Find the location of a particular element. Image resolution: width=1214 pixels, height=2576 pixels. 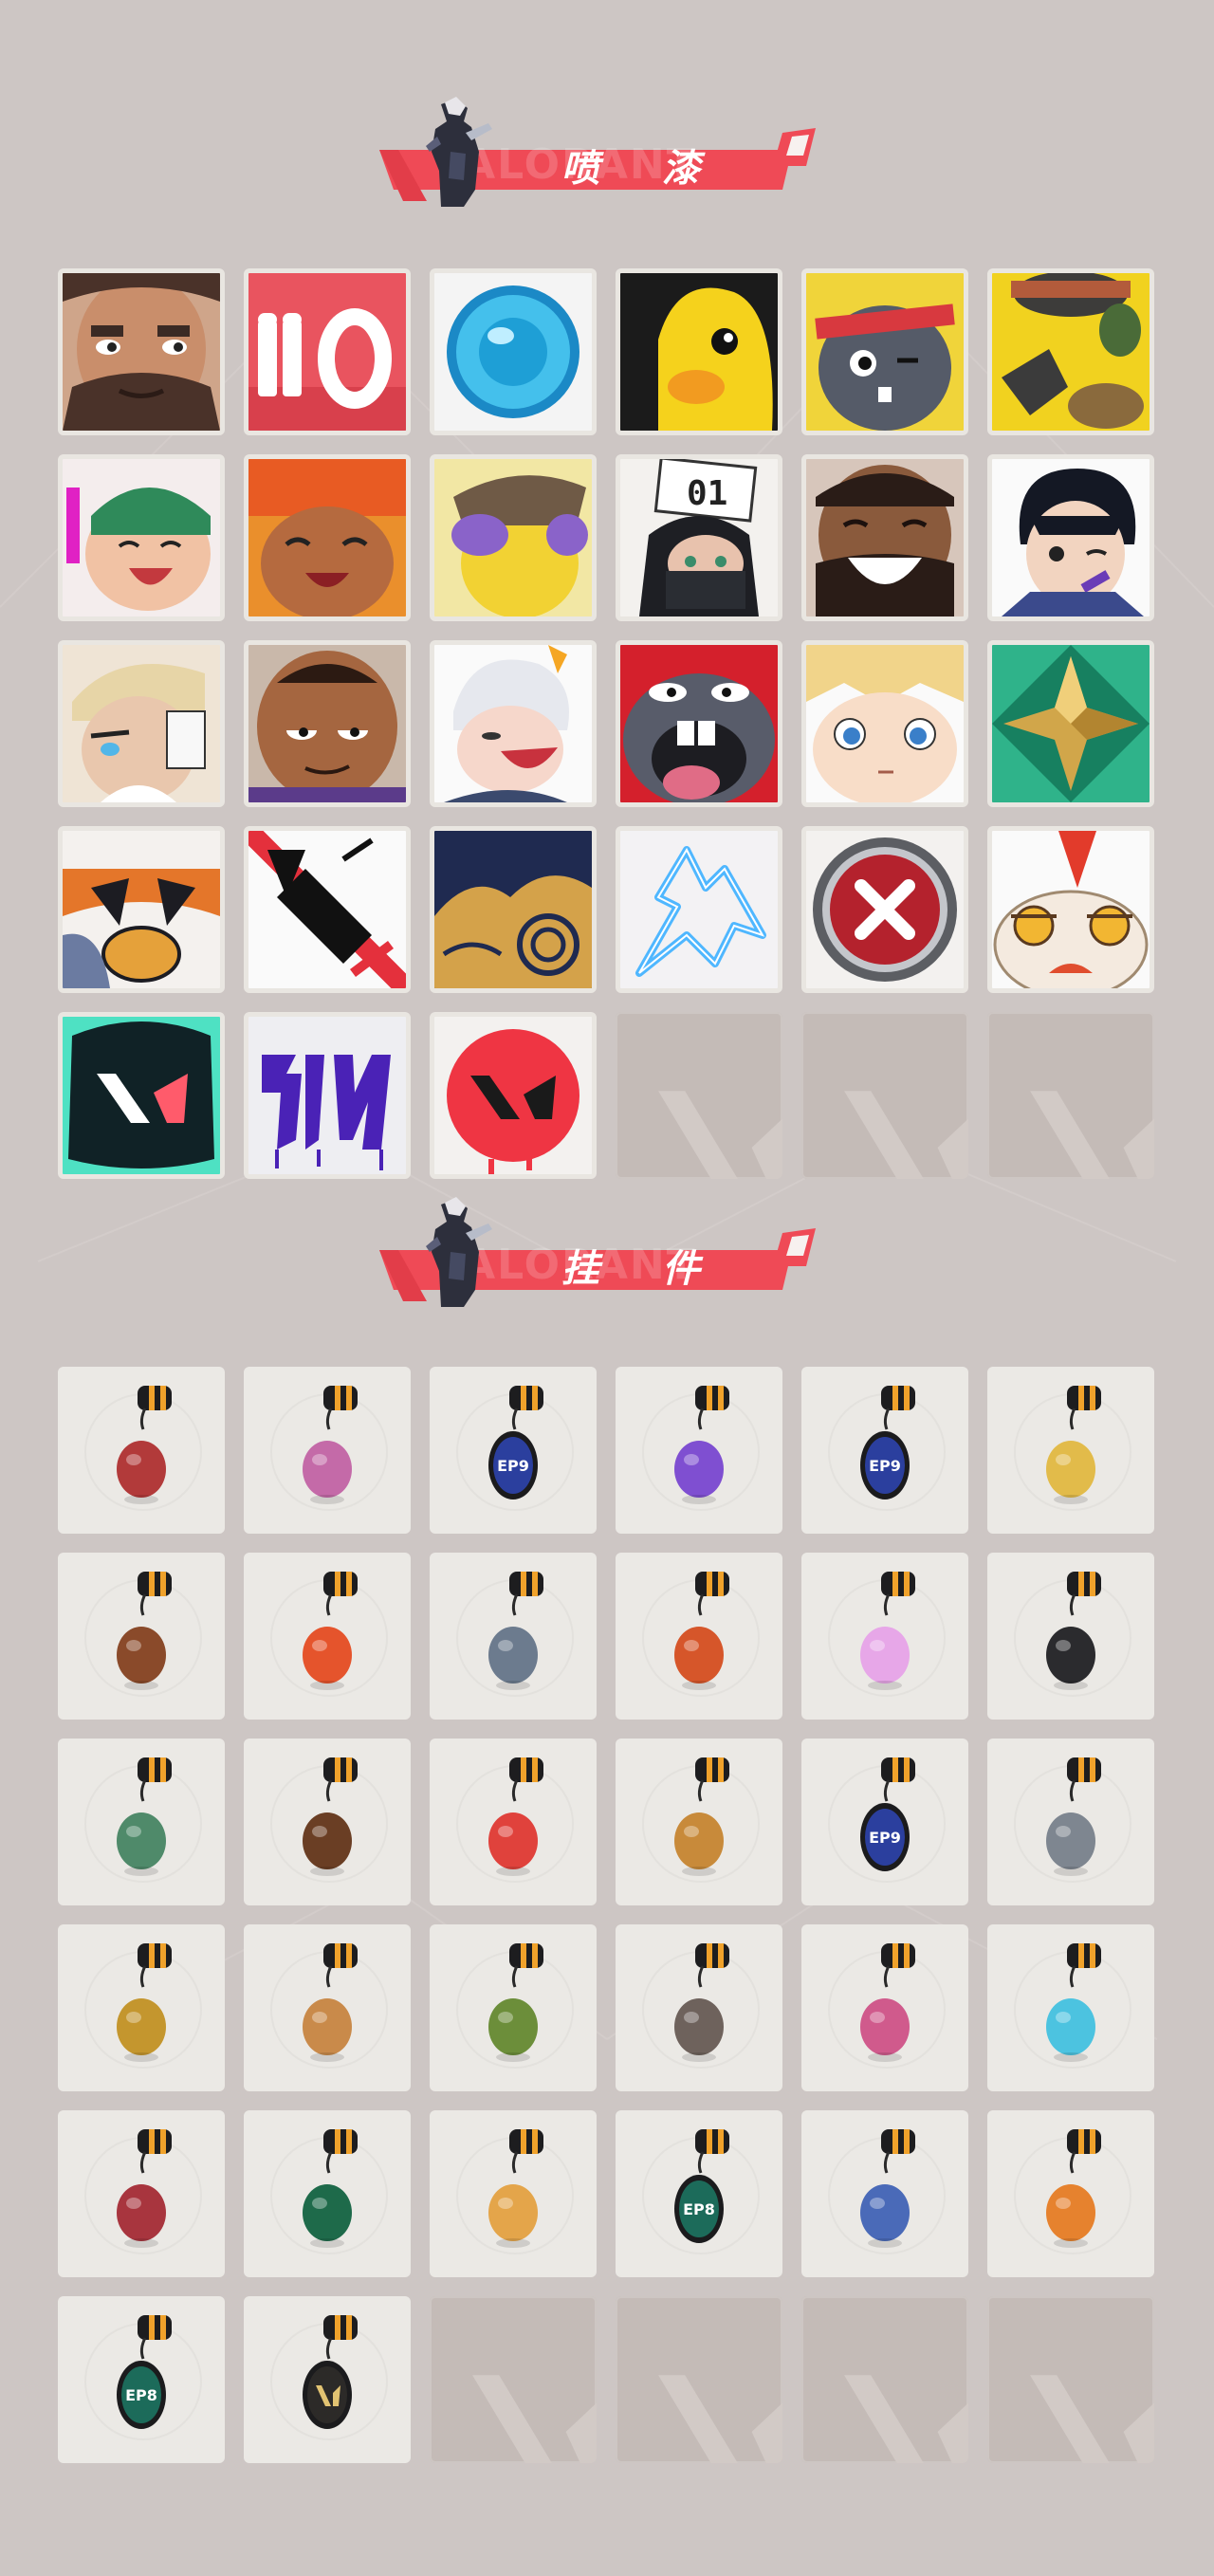

laughing-bearded-agent-spray-icon is located at coordinates (885, 537).